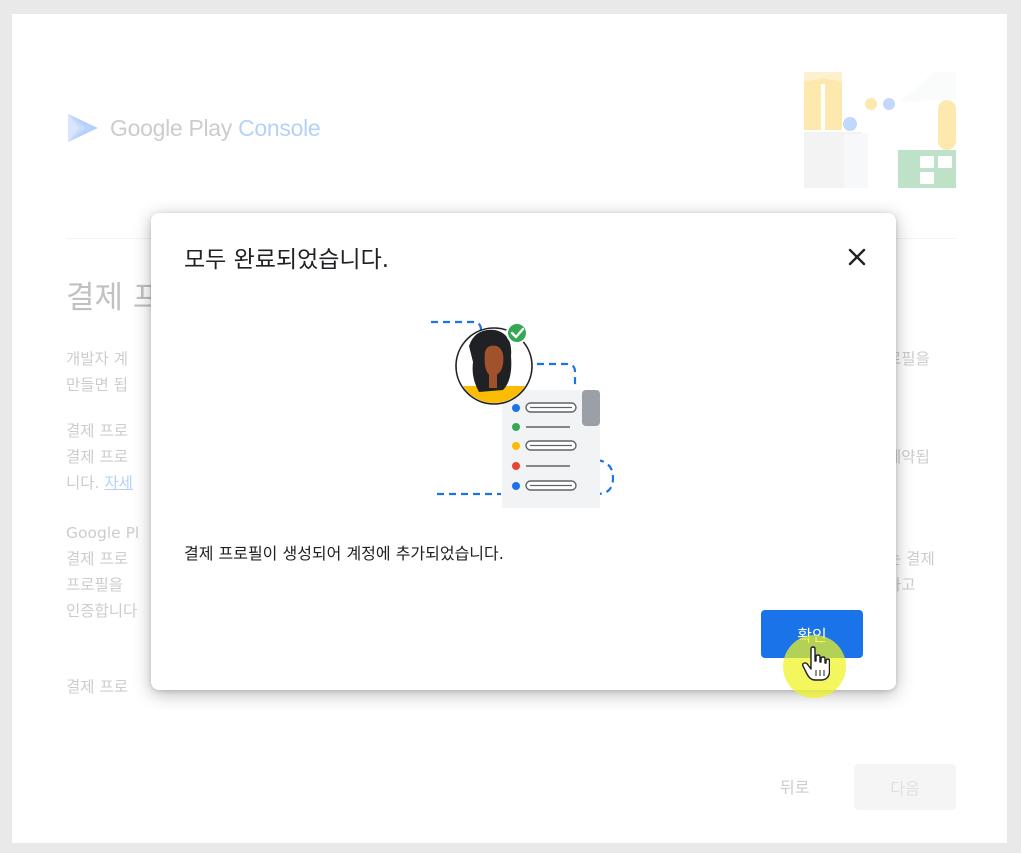 The image size is (1021, 853). I want to click on dialog-message: 결제 프로필이 생성되어 계정에 추가되었습니다., so click(344, 553).